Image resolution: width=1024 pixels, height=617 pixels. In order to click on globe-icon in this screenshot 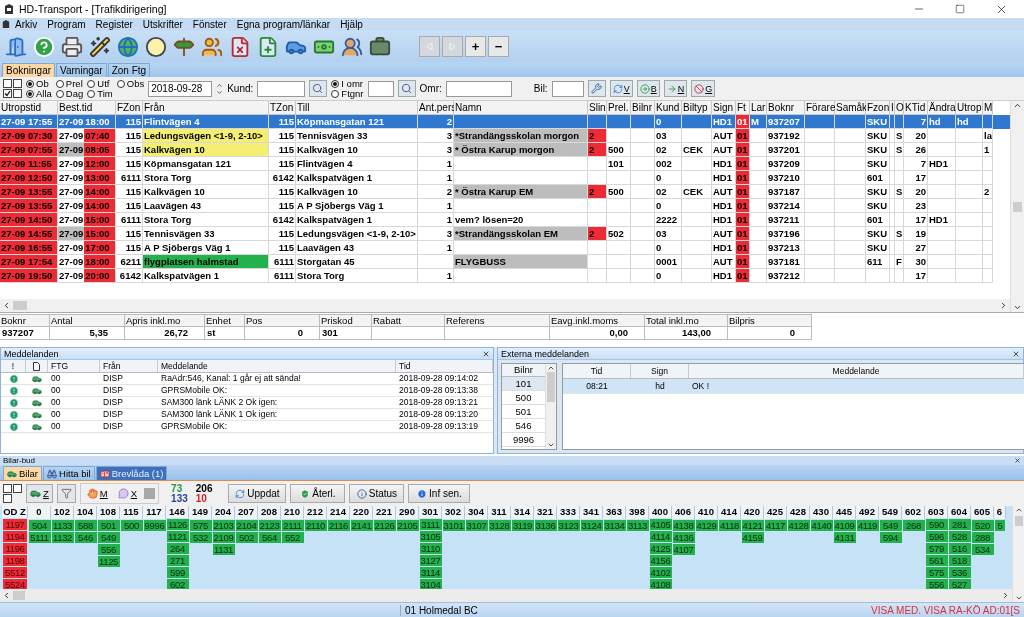, I will do `click(127, 46)`.